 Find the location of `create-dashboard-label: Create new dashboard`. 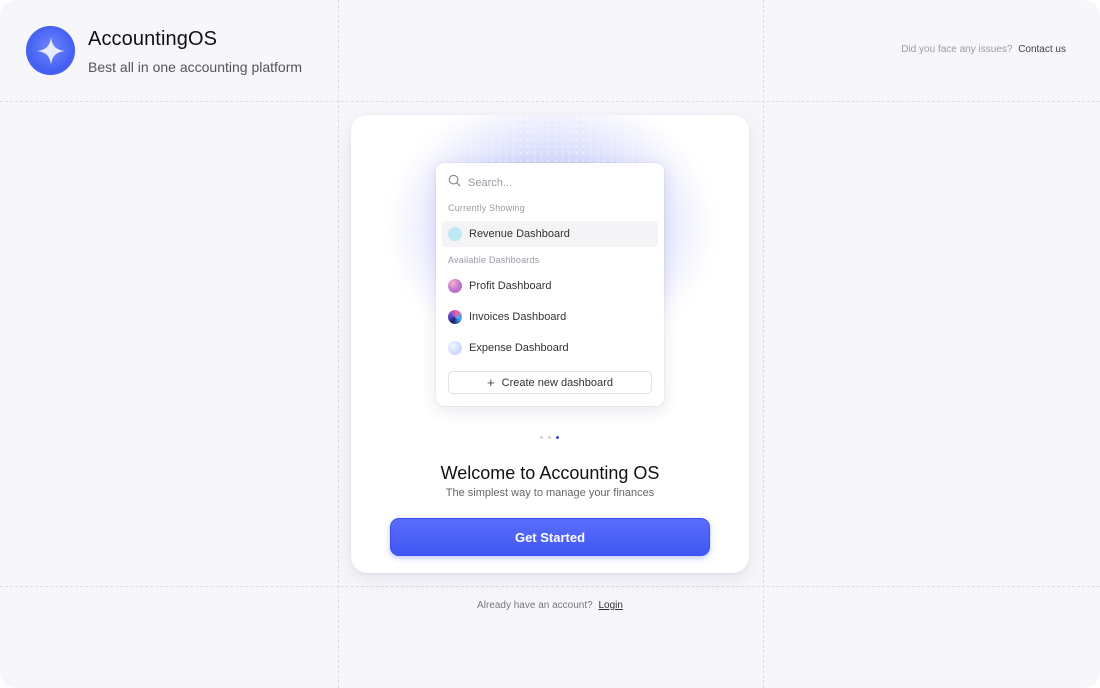

create-dashboard-label: Create new dashboard is located at coordinates (557, 382).